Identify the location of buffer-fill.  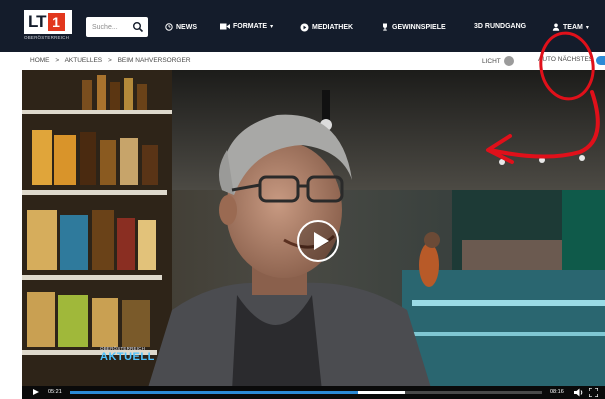
(381, 392).